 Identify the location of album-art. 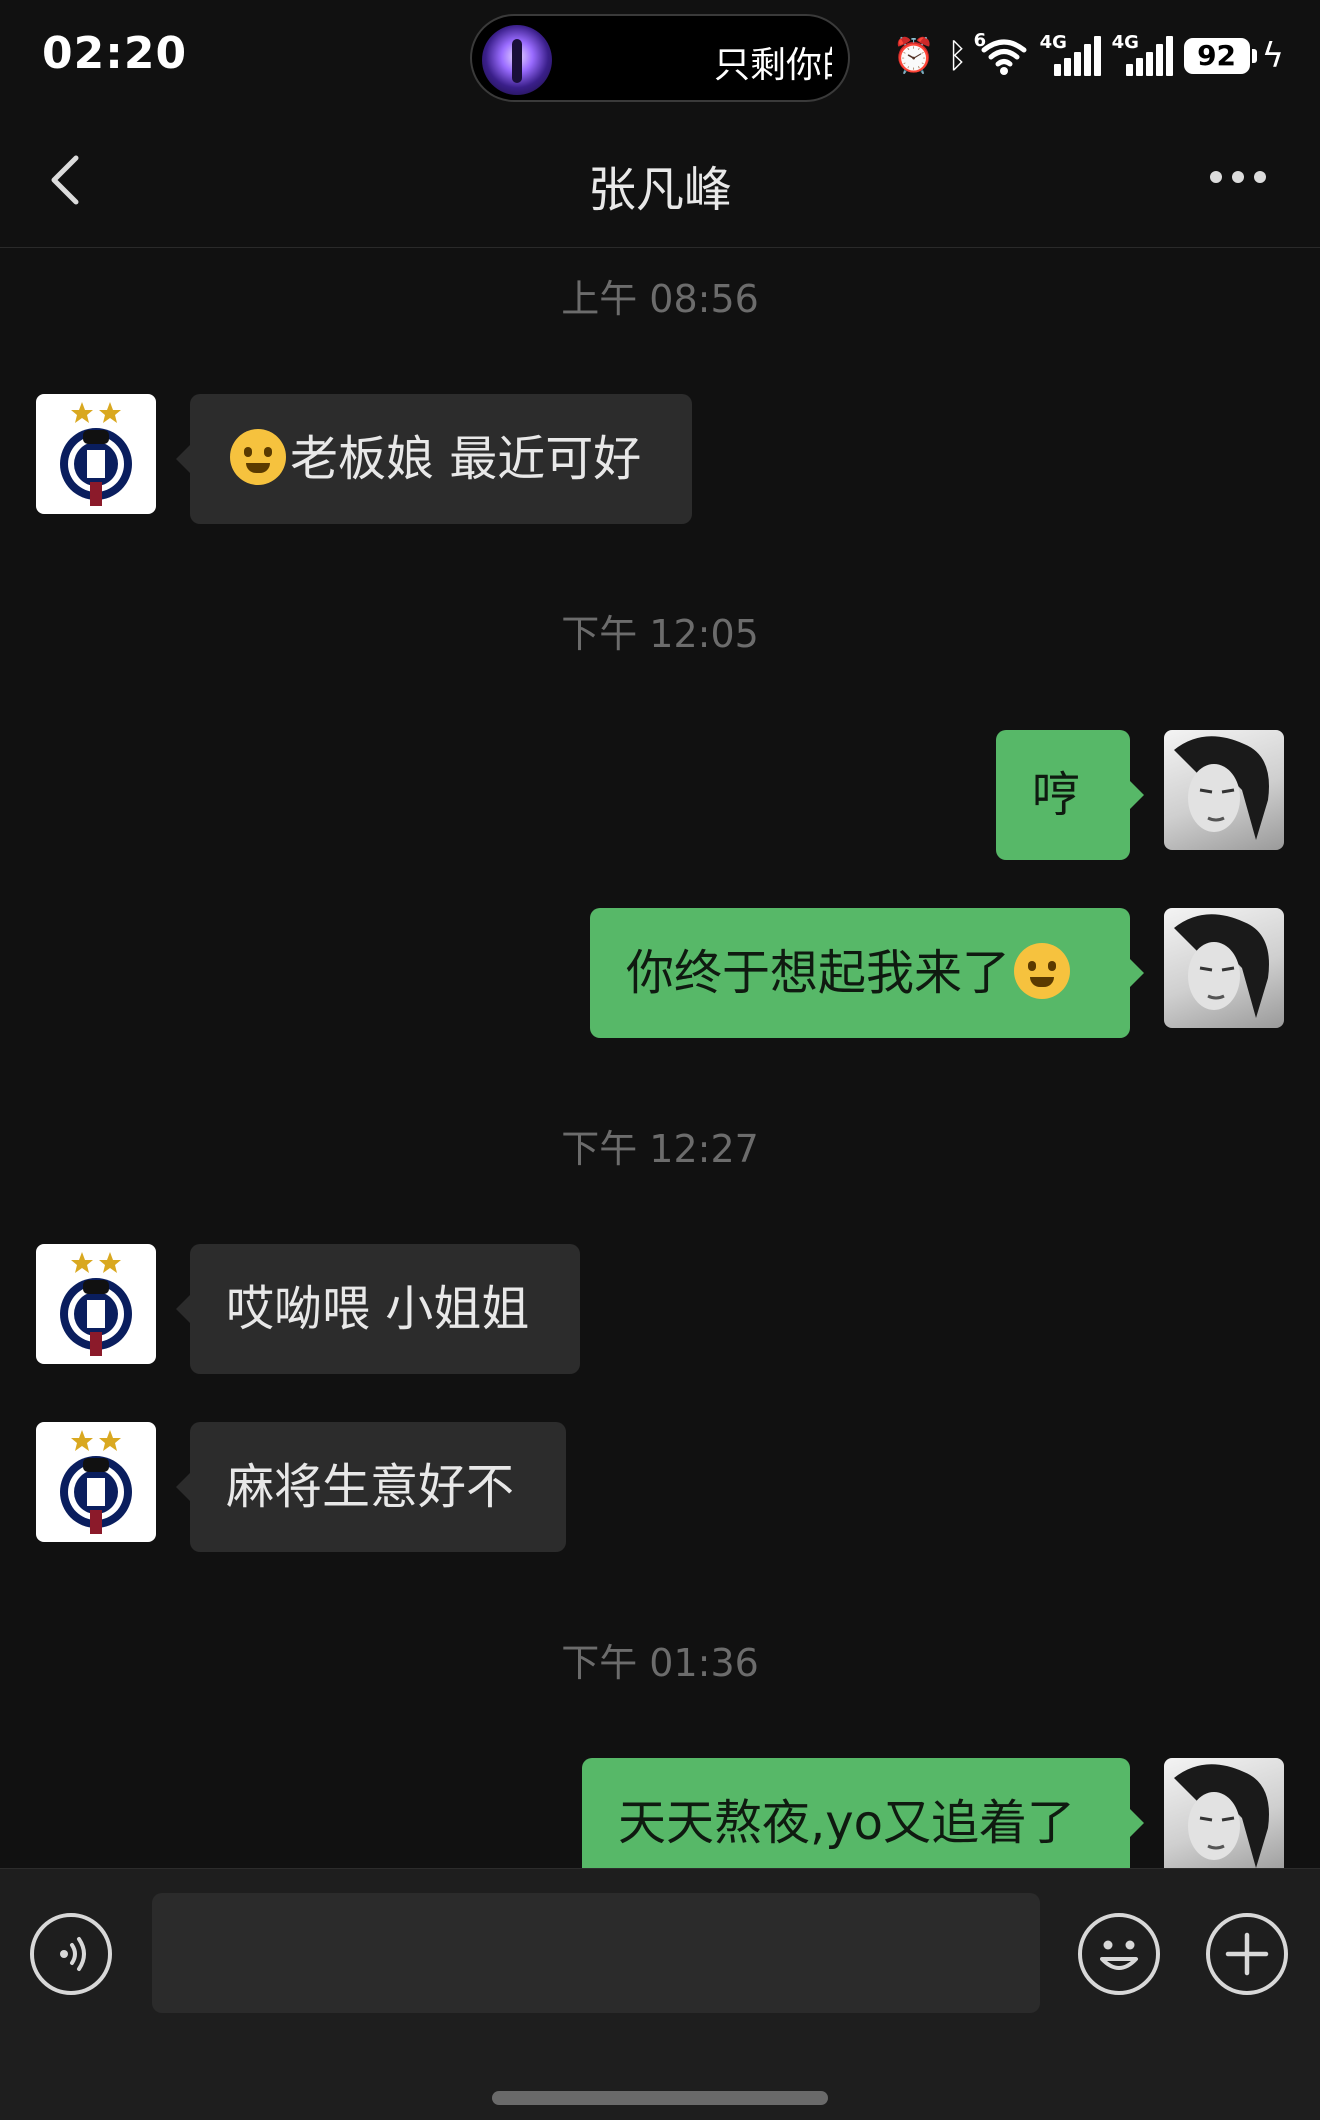
(517, 60).